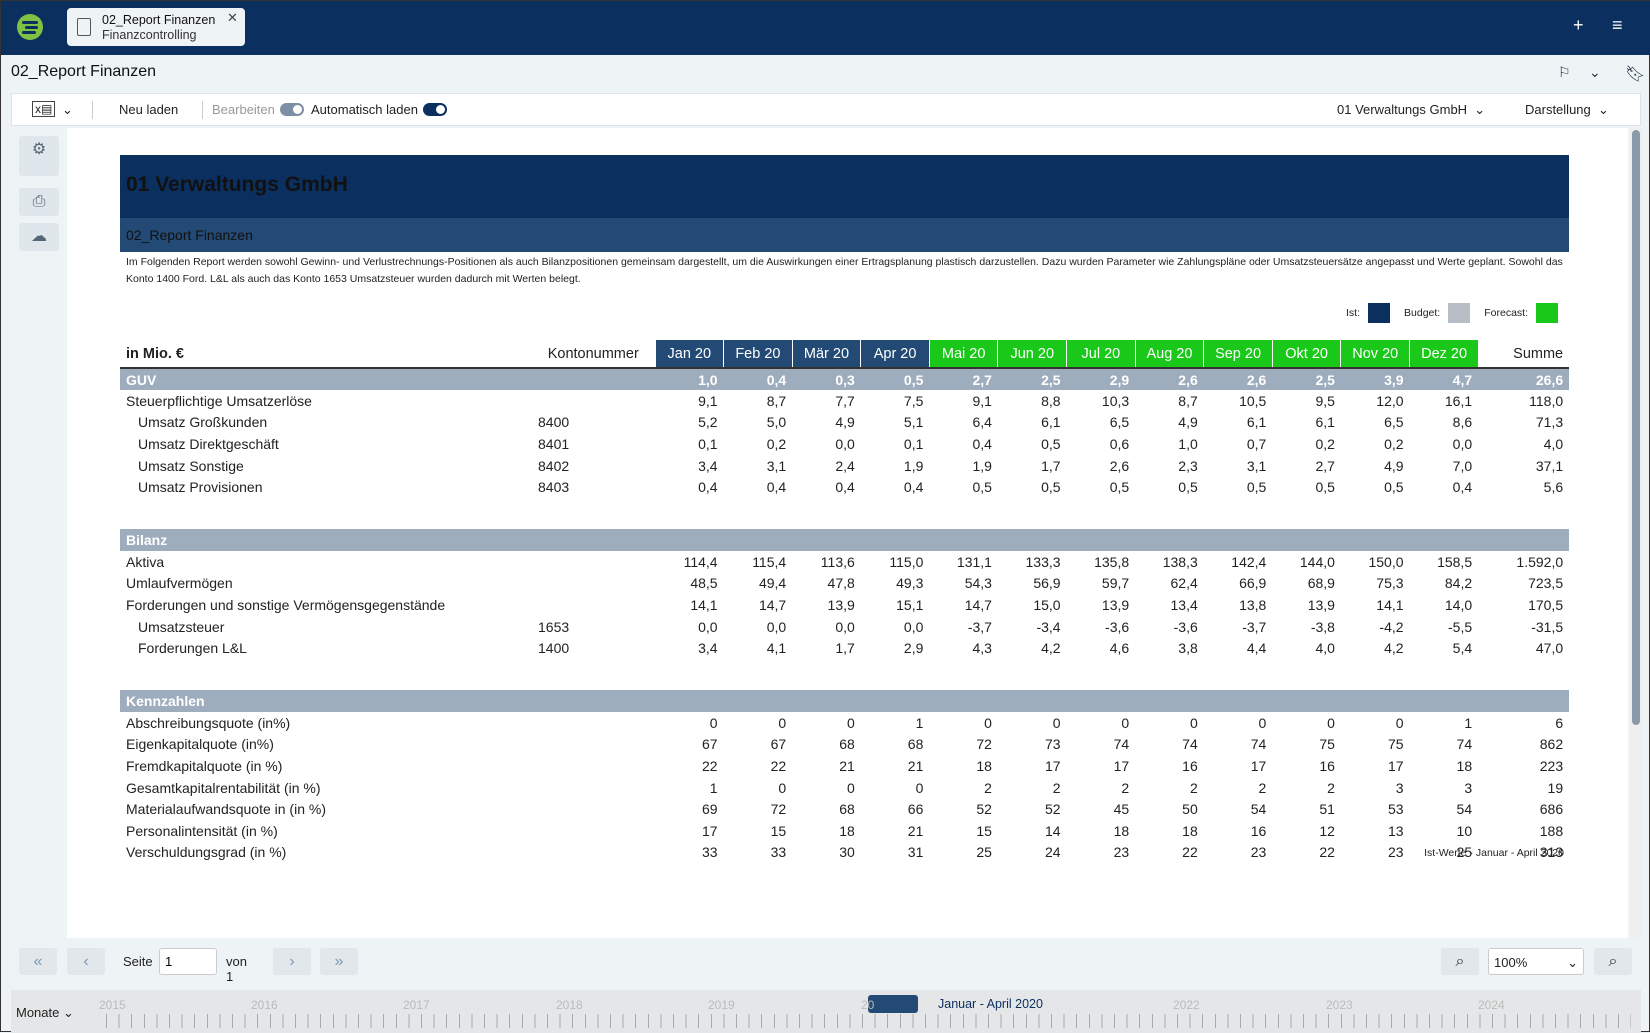 This screenshot has height=1033, width=1650. I want to click on print-icon: ⎙, so click(39, 202).